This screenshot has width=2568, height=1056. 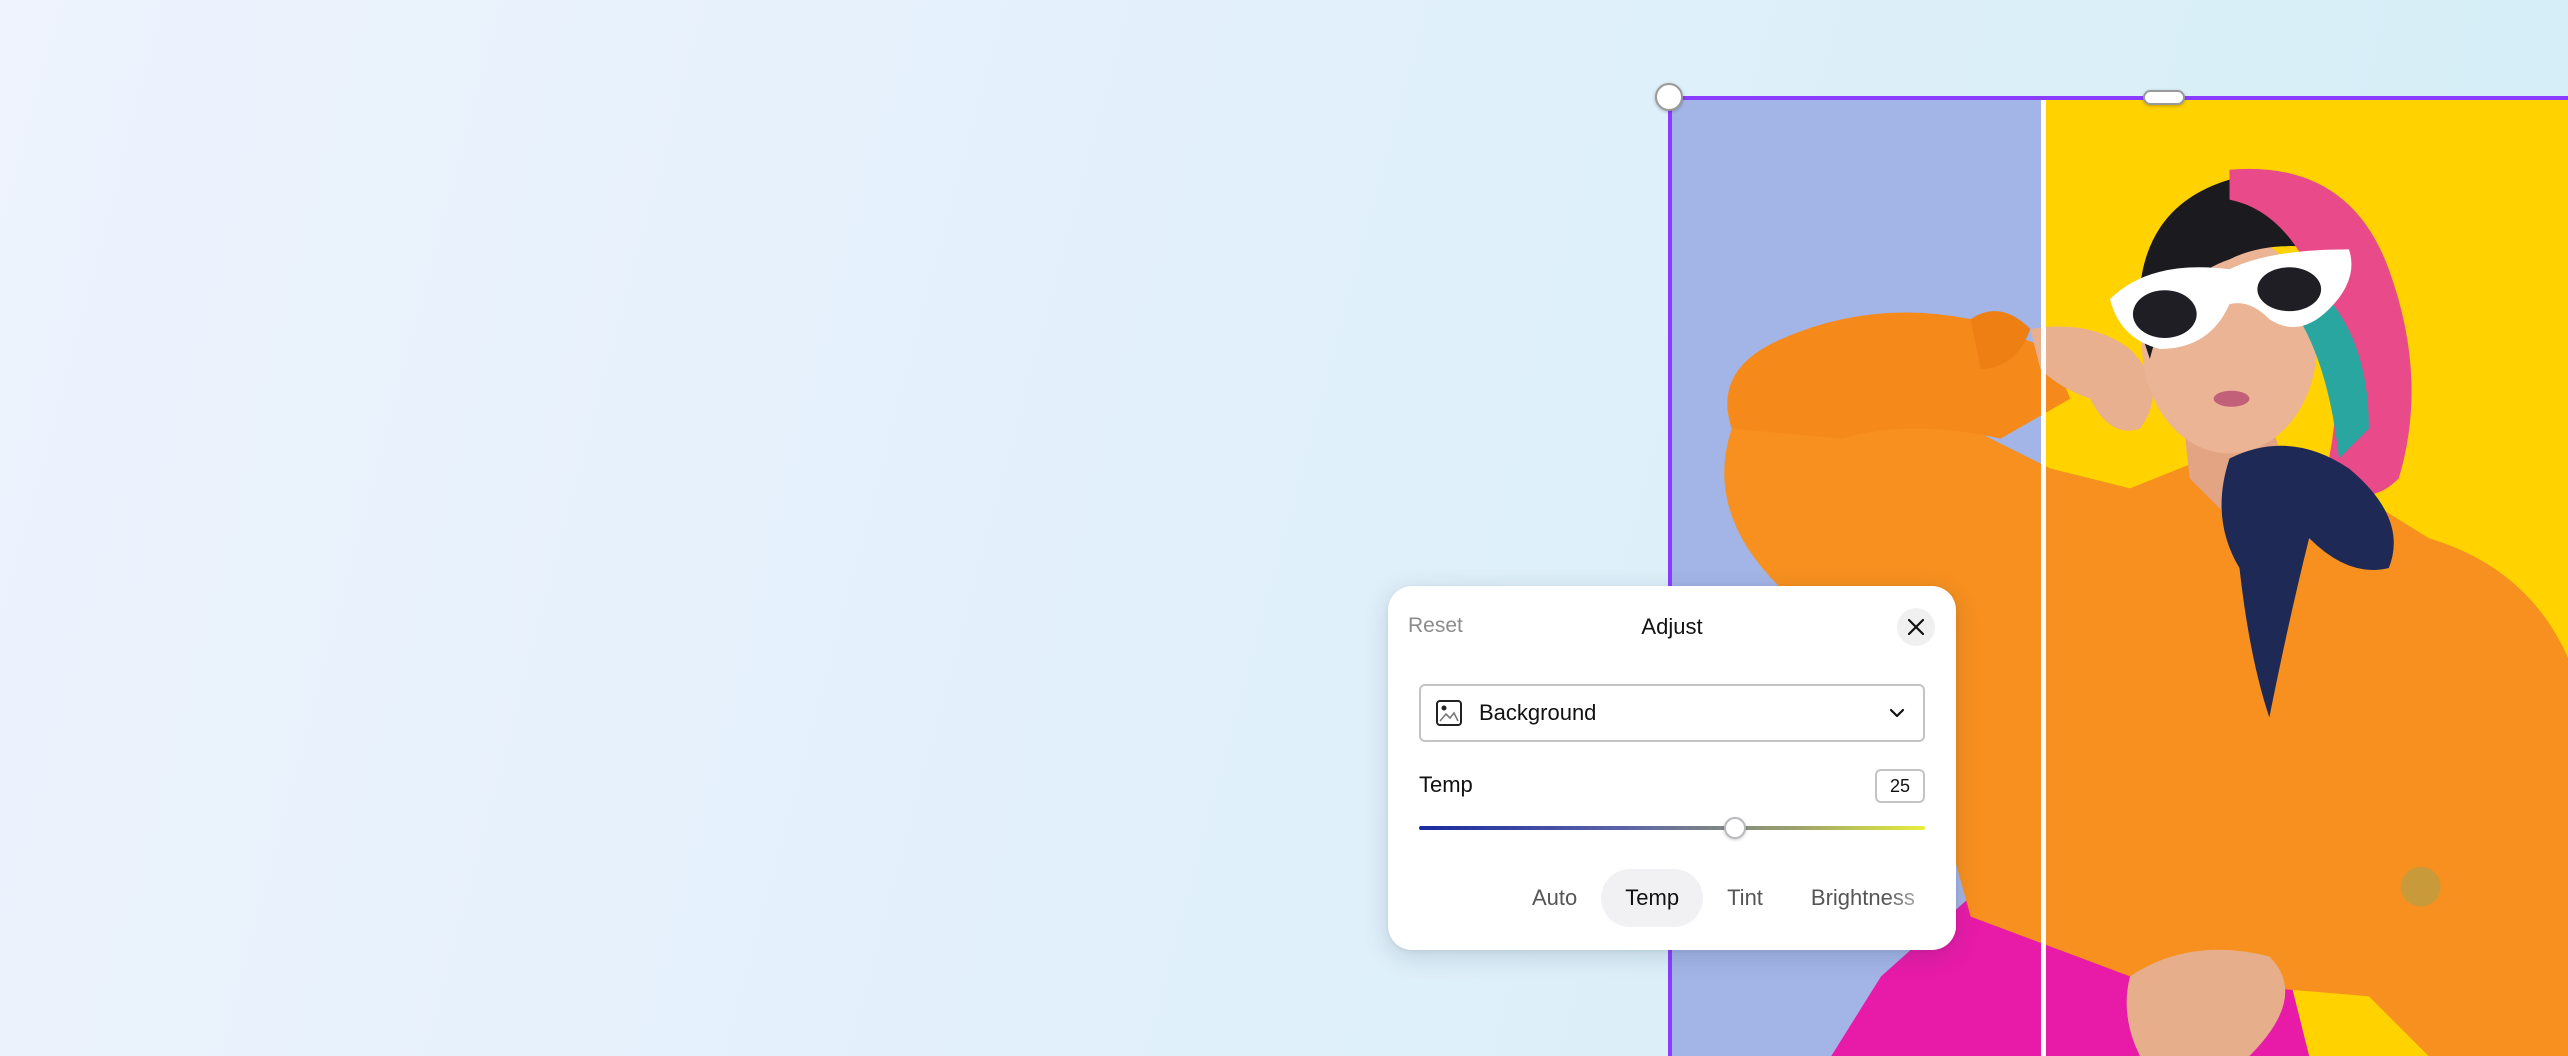 I want to click on tab-tint: Tint, so click(x=1745, y=898).